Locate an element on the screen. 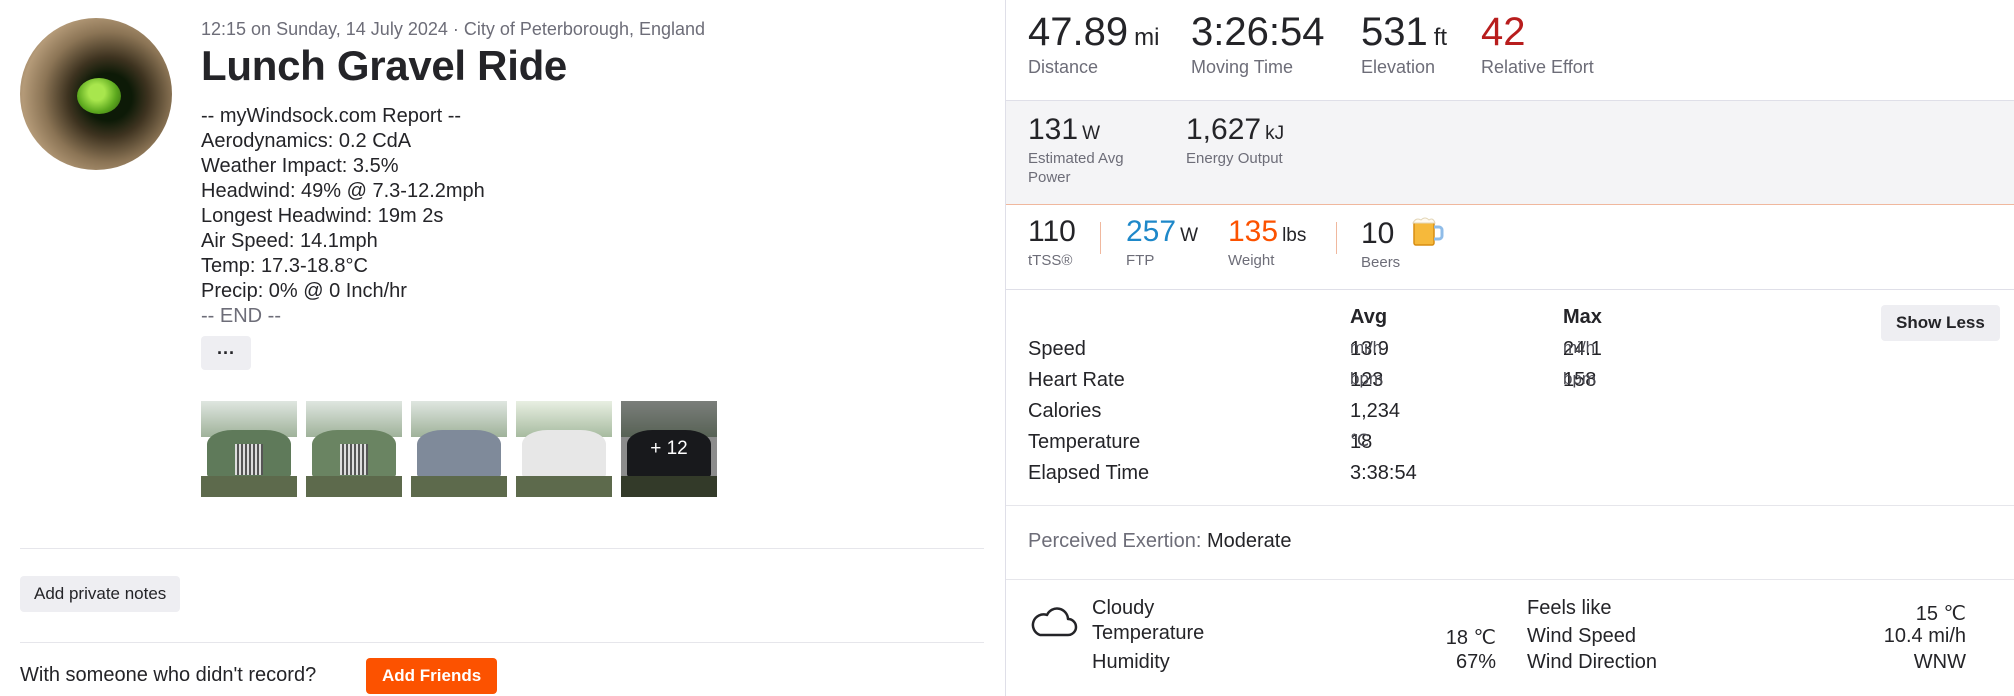  weight-stat: 135 lbs Weight is located at coordinates (1267, 242).